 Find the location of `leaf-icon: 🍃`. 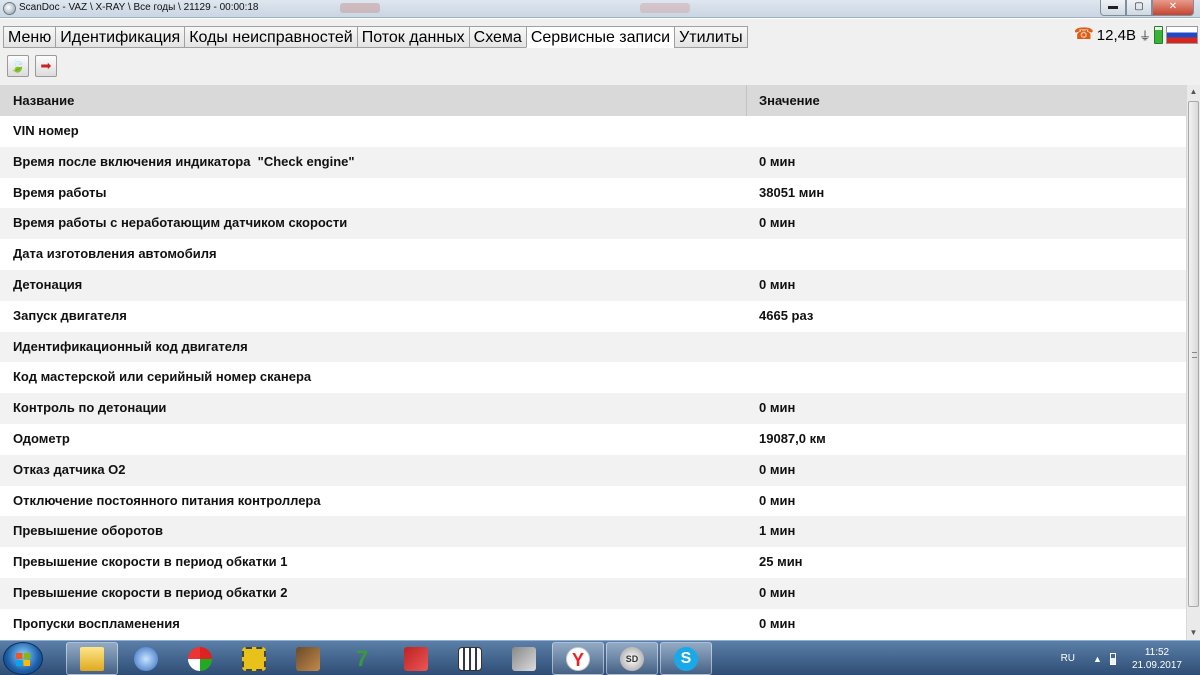

leaf-icon: 🍃 is located at coordinates (18, 65).